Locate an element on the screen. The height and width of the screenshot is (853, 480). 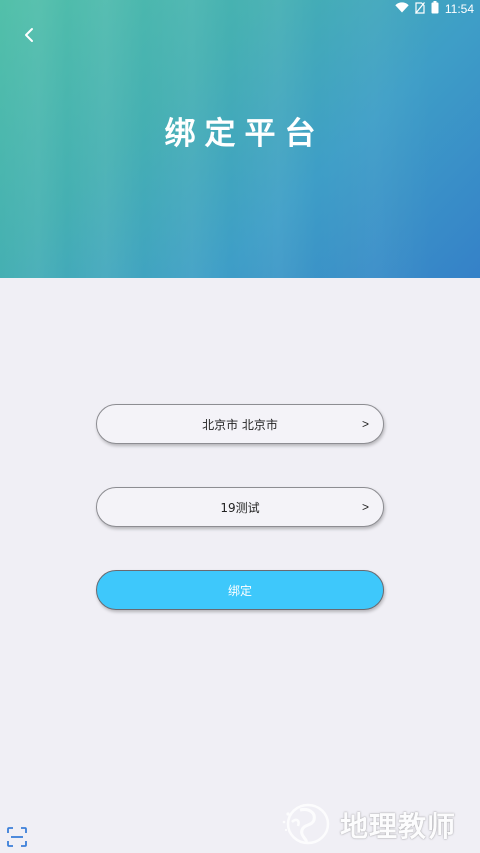
region-selector: 北京市 北京市 > is located at coordinates (240, 424).